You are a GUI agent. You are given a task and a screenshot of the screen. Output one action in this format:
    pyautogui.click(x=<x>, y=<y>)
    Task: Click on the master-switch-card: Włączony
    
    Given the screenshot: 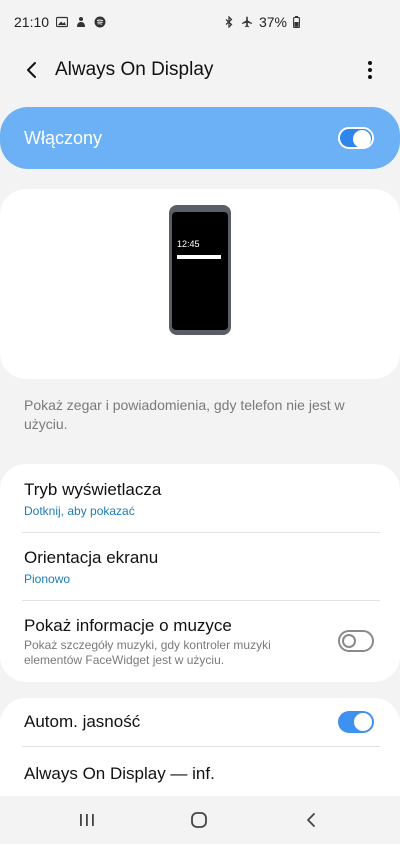 What is the action you would take?
    pyautogui.click(x=200, y=138)
    